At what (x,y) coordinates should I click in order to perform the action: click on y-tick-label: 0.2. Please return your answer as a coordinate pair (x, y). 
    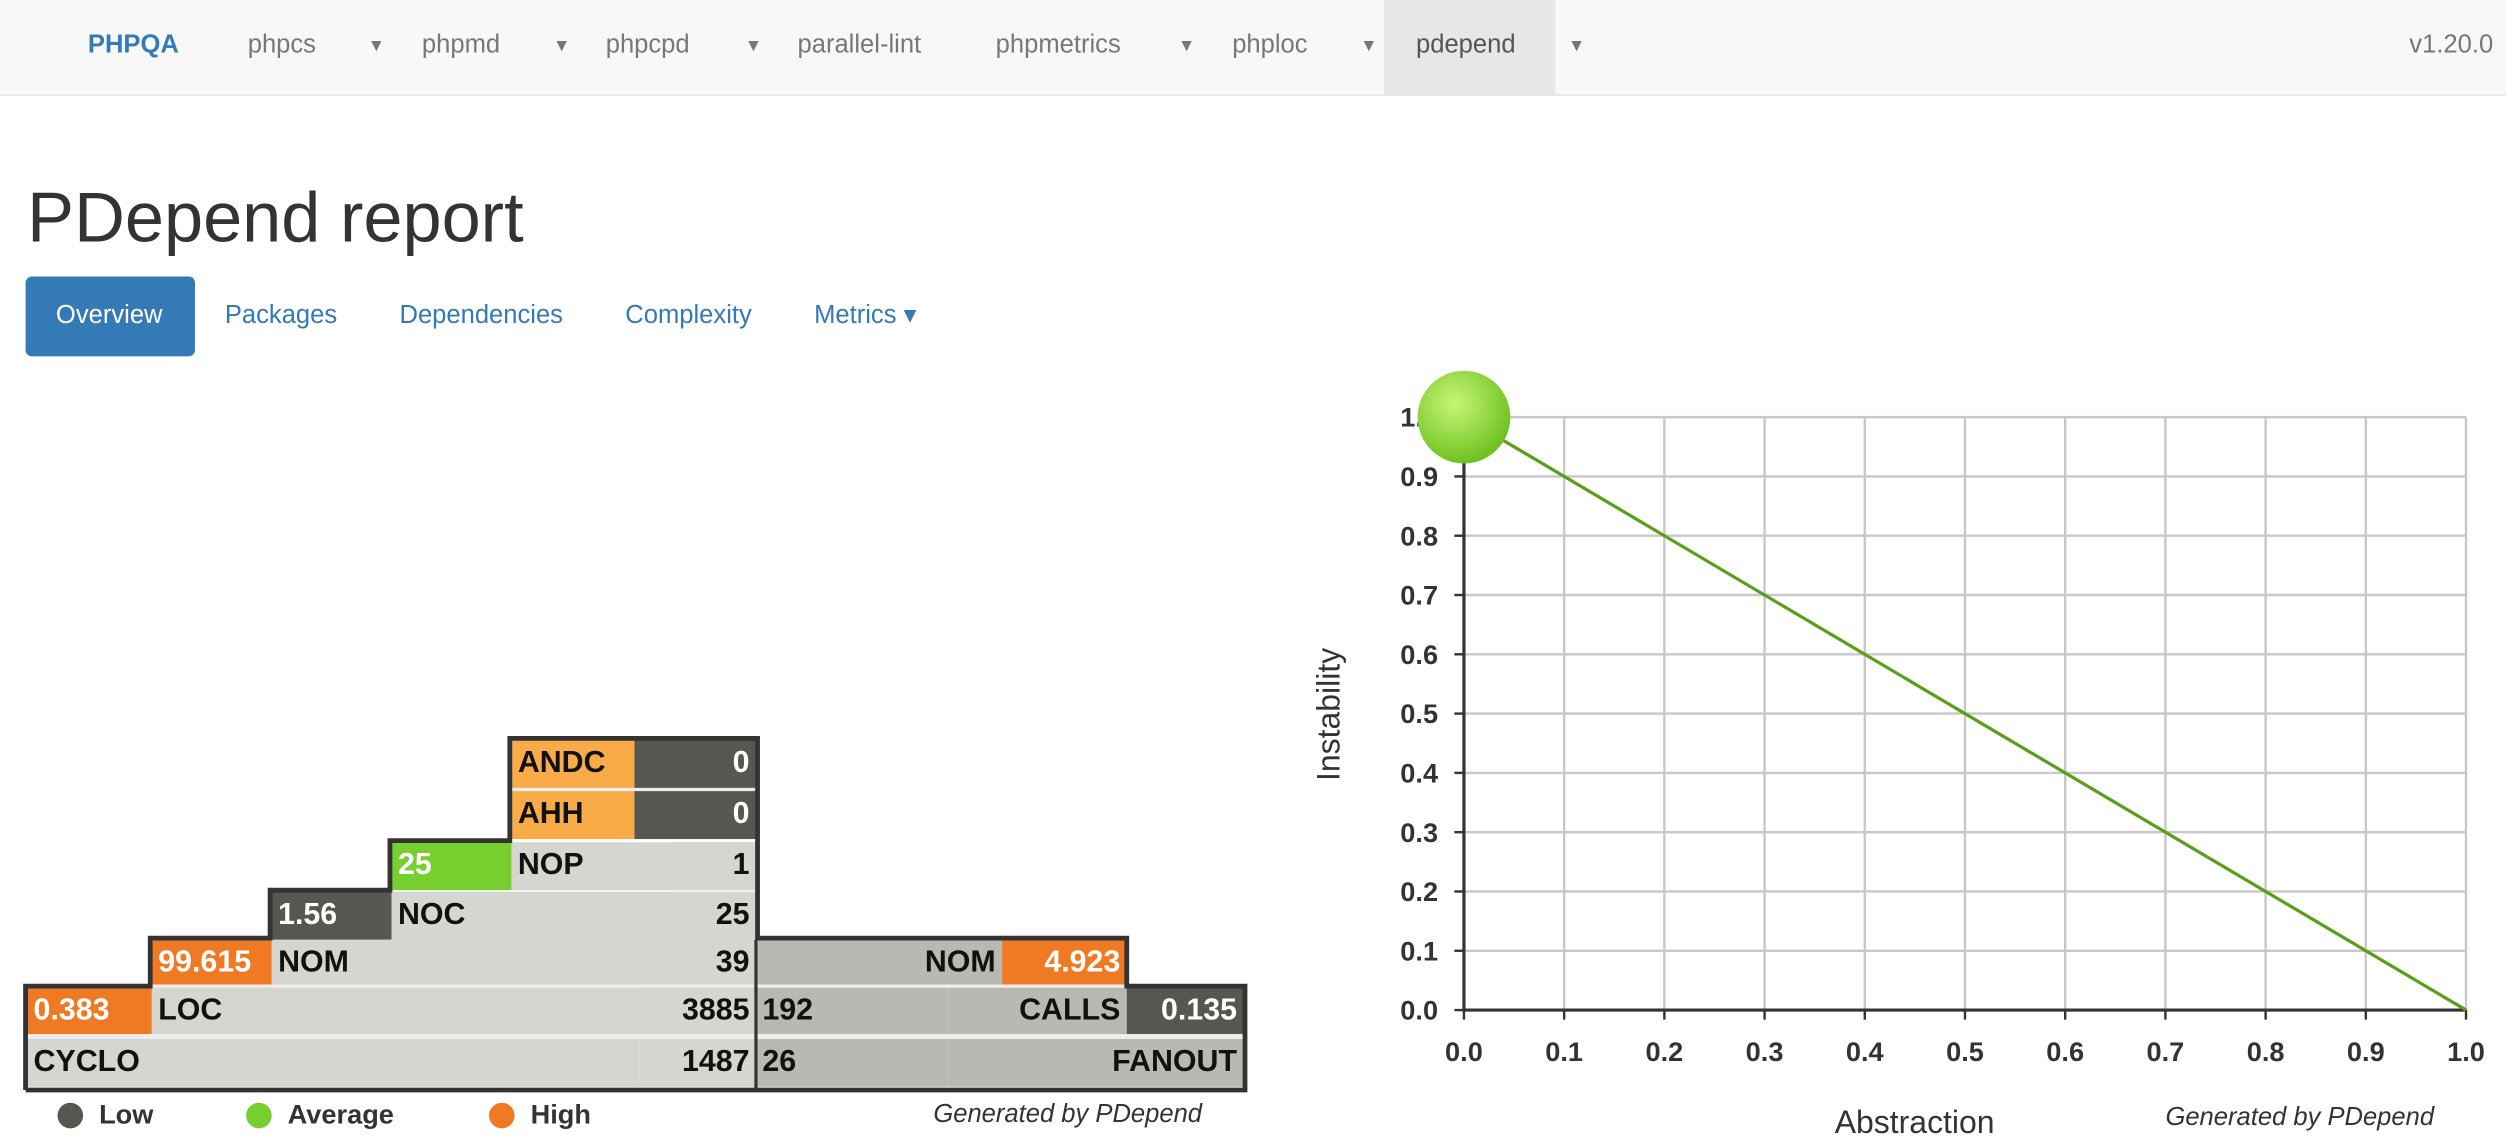
    Looking at the image, I should click on (1419, 891).